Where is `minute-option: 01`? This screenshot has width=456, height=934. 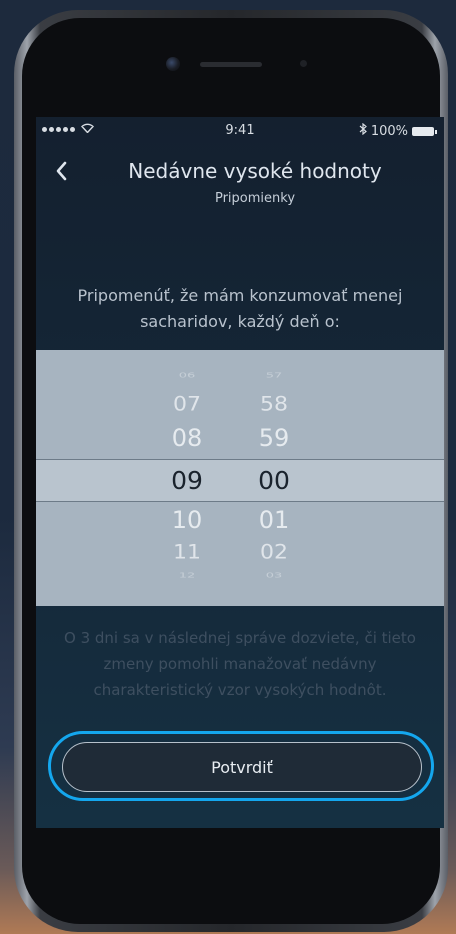
minute-option: 01 is located at coordinates (274, 520).